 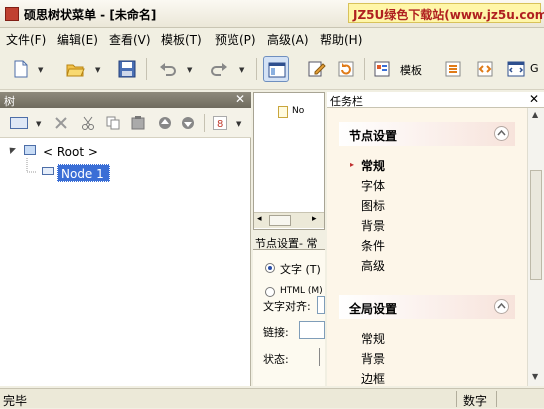 What do you see at coordinates (298, 111) in the screenshot?
I see `file-name: No` at bounding box center [298, 111].